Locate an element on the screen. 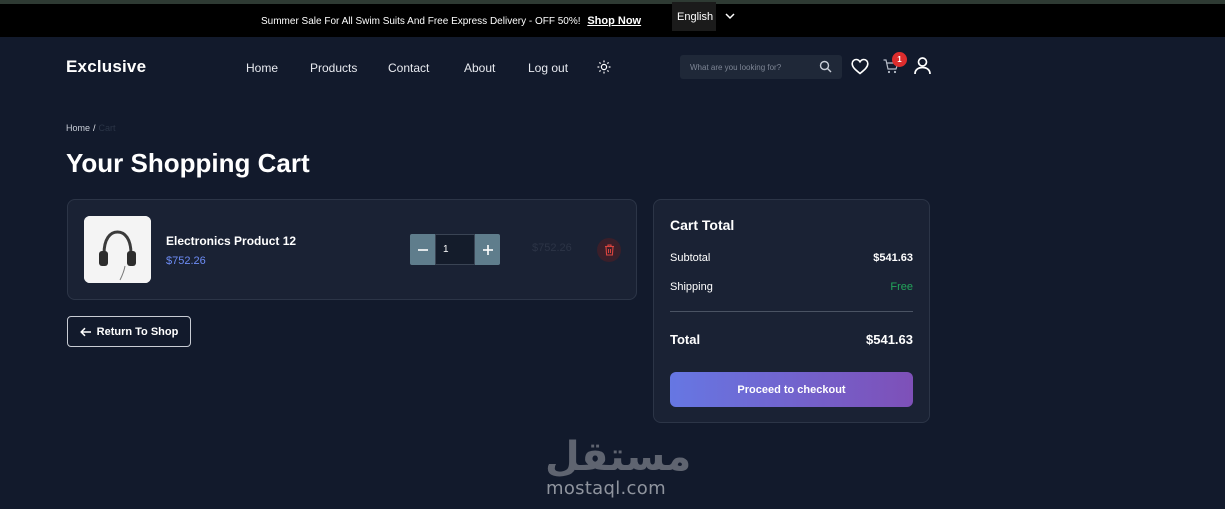 This screenshot has width=1225, height=509. search-input is located at coordinates (753, 67).